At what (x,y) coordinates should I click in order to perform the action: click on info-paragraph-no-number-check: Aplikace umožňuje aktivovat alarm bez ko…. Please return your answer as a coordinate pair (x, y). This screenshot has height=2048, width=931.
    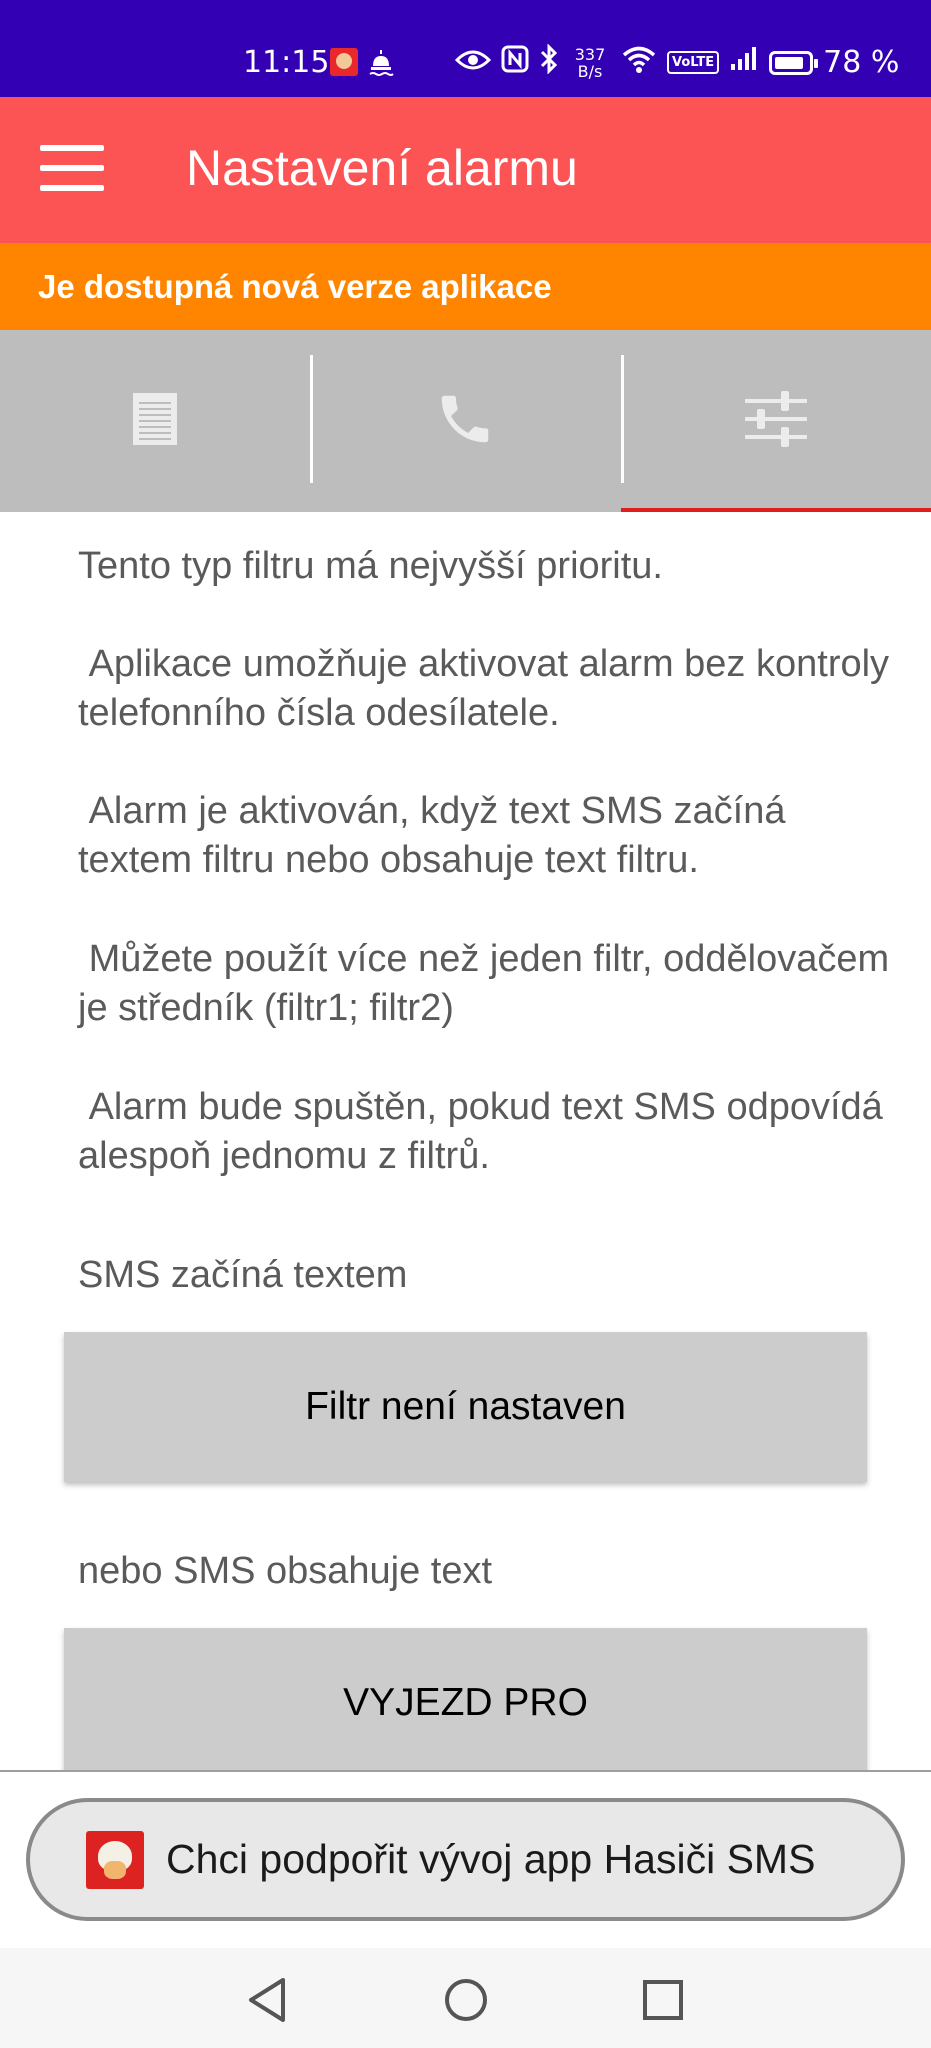
    Looking at the image, I should click on (489, 688).